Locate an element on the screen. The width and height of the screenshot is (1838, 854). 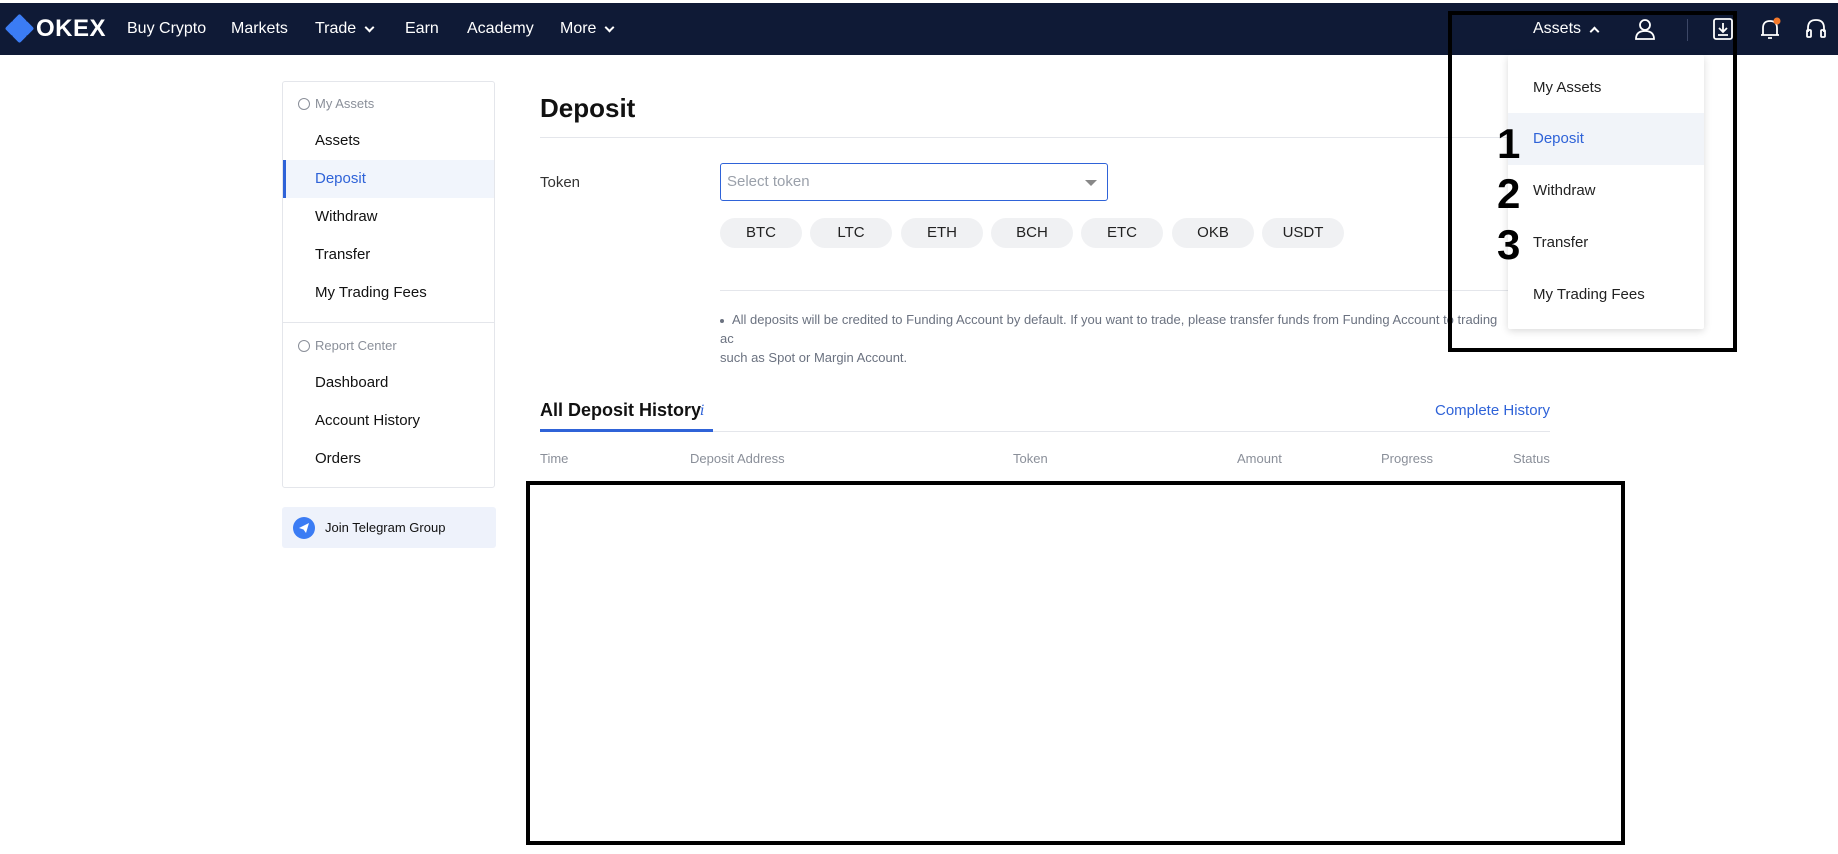
sidebar-item-deposit: Deposit is located at coordinates (388, 179).